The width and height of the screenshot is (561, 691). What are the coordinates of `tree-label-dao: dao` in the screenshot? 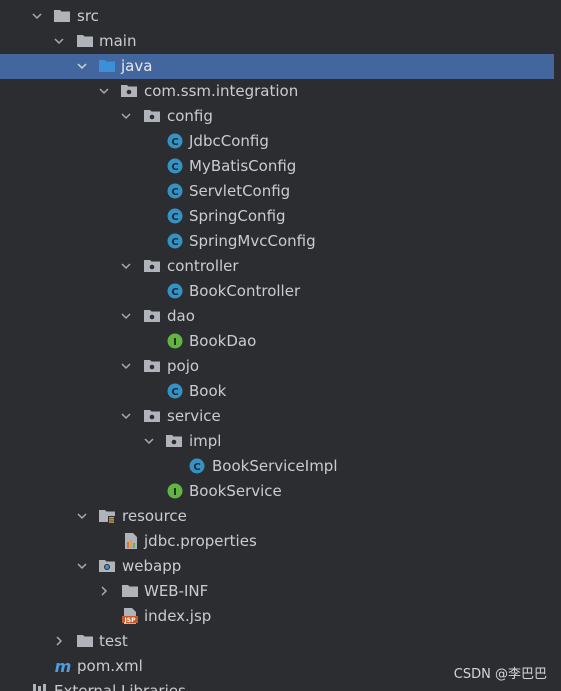 It's located at (181, 316).